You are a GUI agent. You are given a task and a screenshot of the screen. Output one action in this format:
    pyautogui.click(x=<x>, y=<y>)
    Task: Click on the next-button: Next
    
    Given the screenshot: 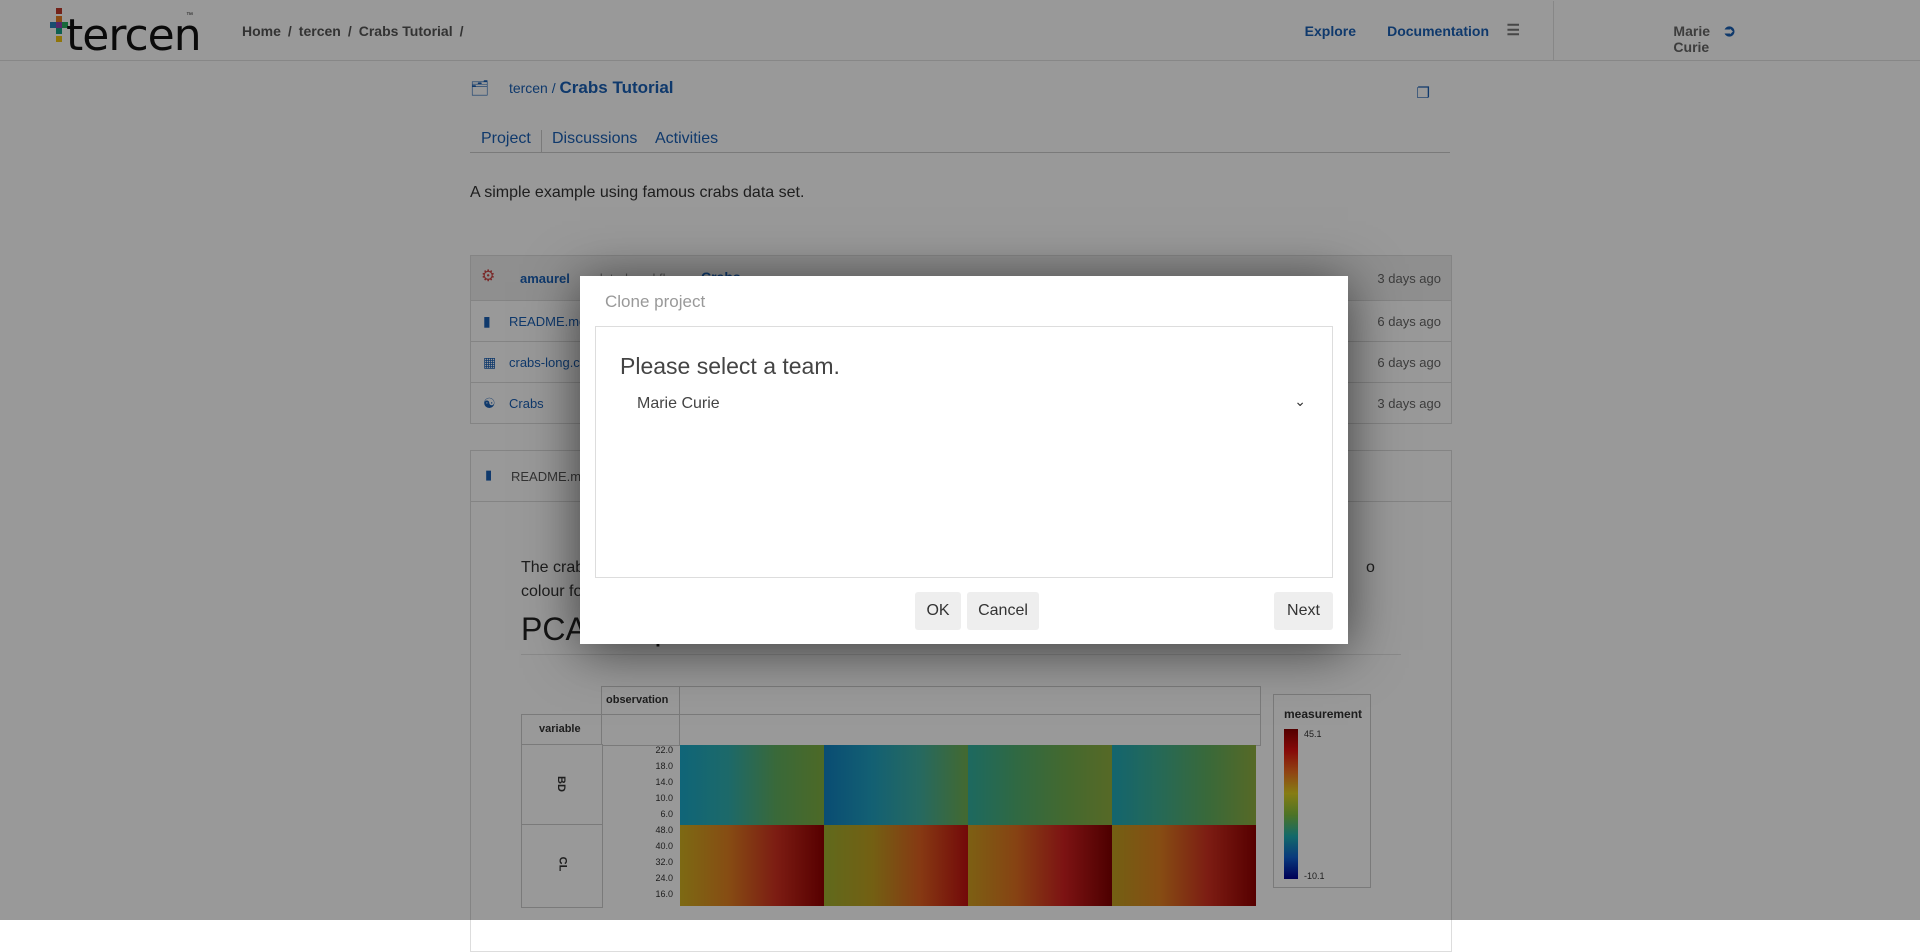 What is the action you would take?
    pyautogui.click(x=1303, y=611)
    